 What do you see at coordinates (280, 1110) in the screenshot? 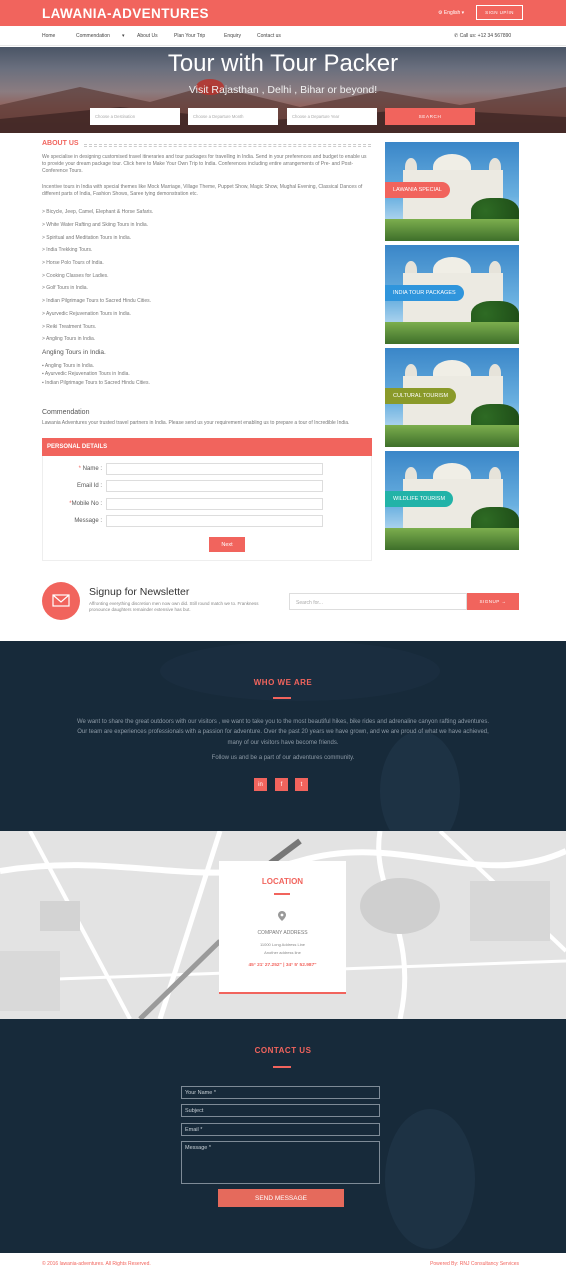
I see `contact-subject-field: Subject` at bounding box center [280, 1110].